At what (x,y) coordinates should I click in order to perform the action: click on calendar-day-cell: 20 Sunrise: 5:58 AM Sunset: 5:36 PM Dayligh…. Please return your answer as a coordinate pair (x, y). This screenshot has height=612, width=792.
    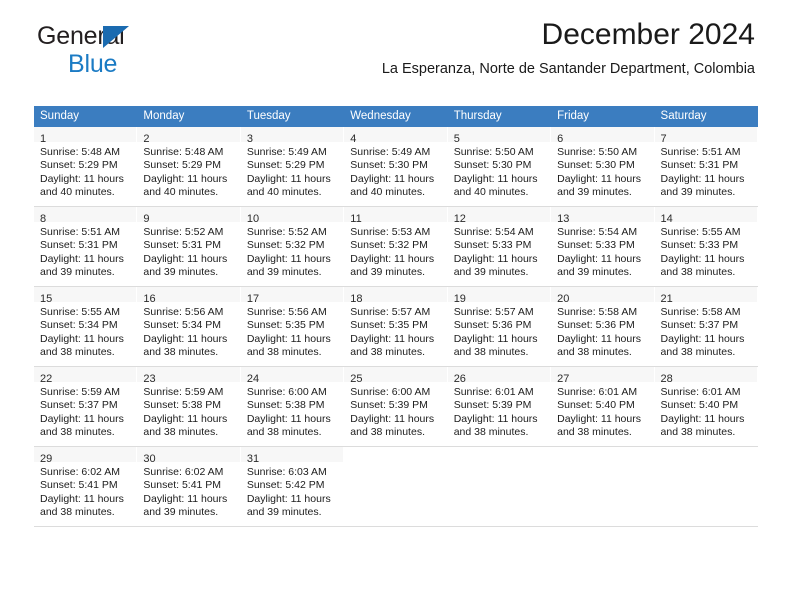
    Looking at the image, I should click on (603, 326).